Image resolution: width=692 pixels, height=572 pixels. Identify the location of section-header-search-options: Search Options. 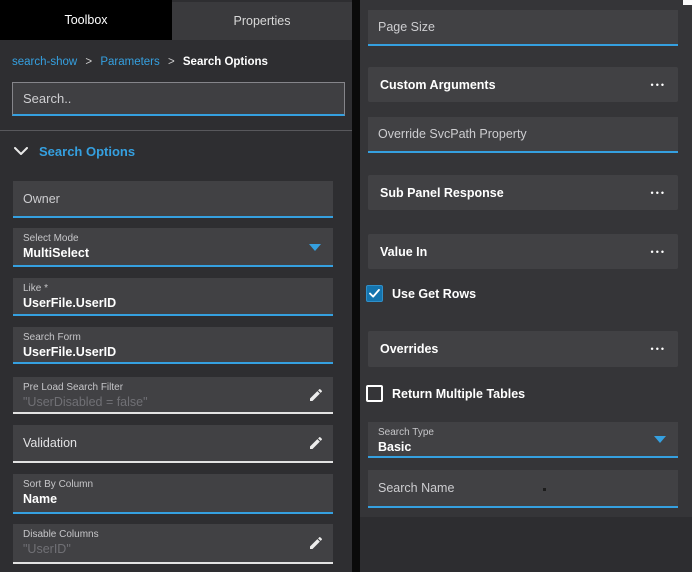
(74, 151).